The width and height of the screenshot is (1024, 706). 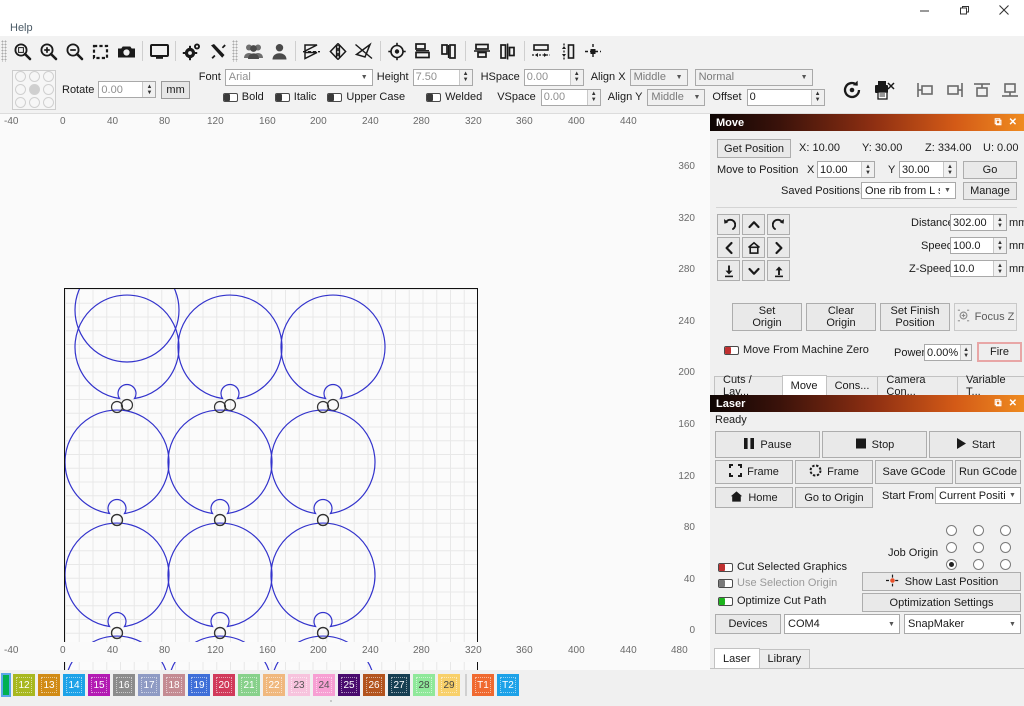 I want to click on palette-swatch-tool: T2, so click(x=508, y=685).